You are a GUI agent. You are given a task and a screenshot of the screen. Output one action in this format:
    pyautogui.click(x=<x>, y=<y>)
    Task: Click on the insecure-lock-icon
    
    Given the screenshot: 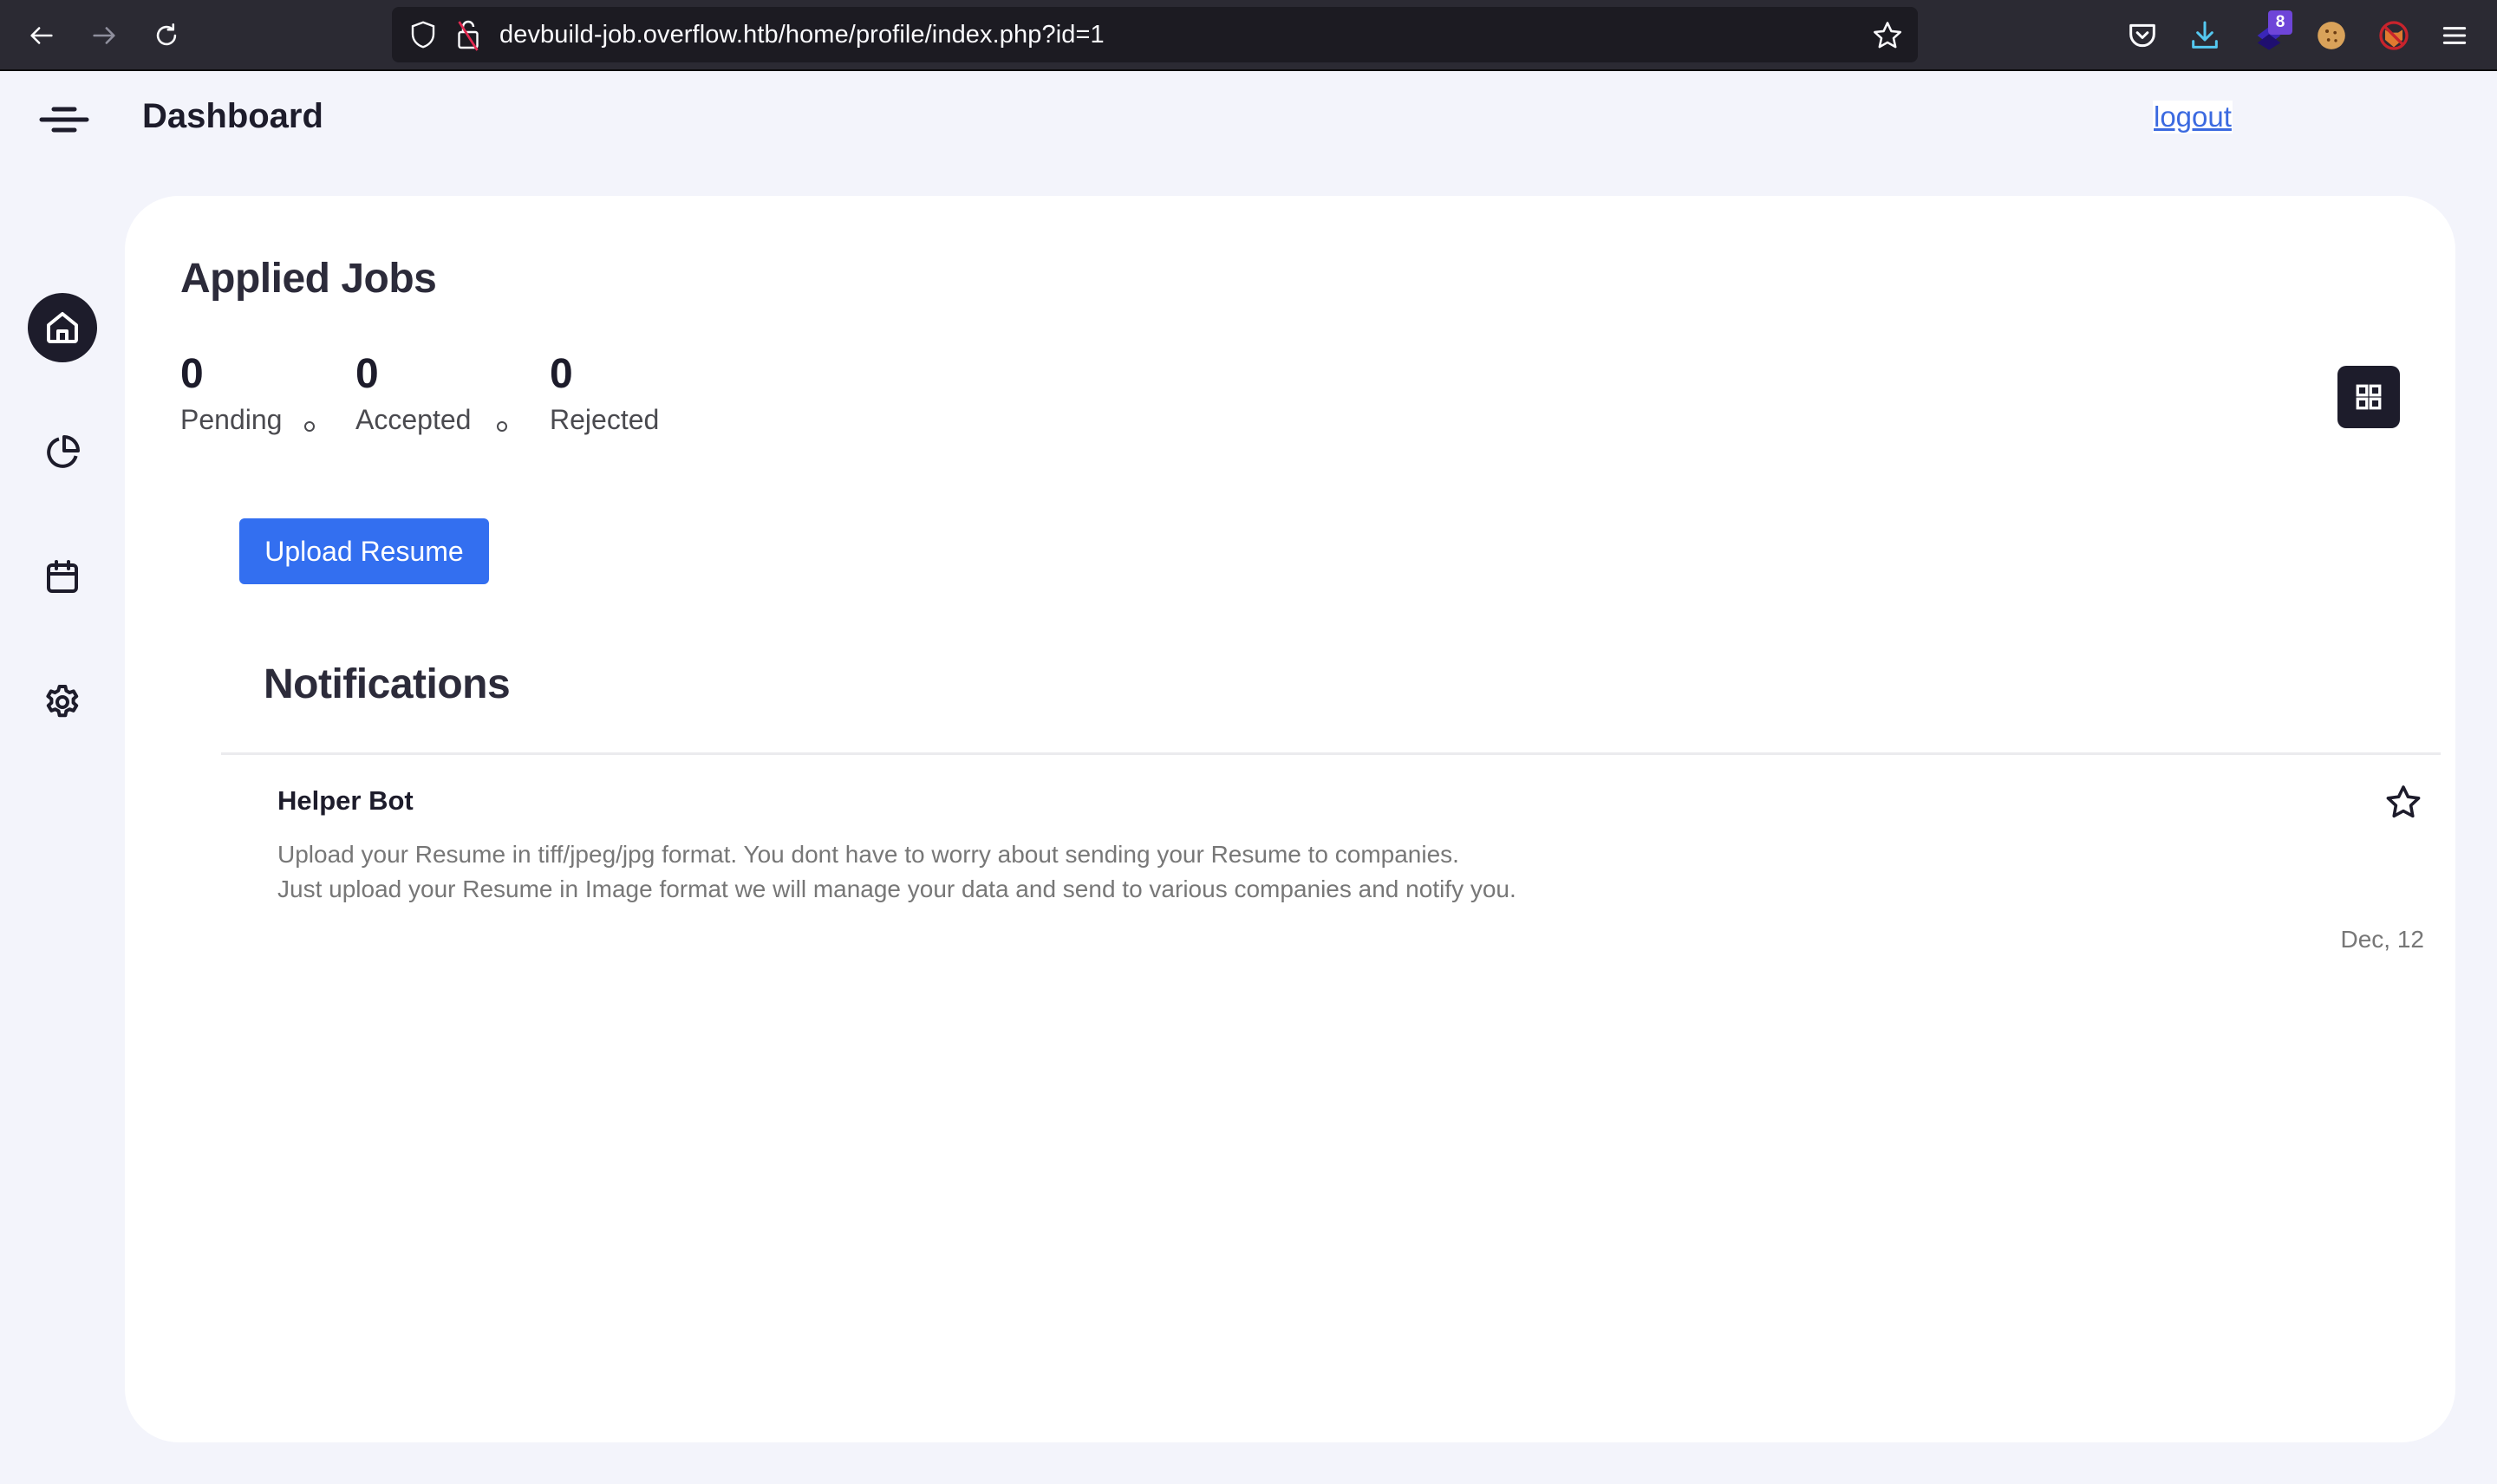 What is the action you would take?
    pyautogui.click(x=469, y=34)
    